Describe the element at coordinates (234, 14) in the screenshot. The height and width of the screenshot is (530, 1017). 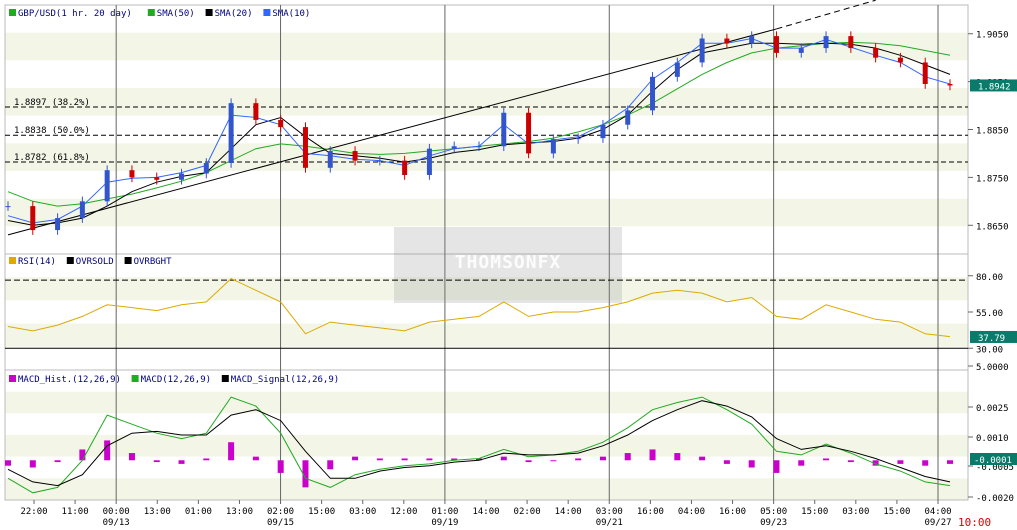
I see `legend-label: SMA(20)` at that location.